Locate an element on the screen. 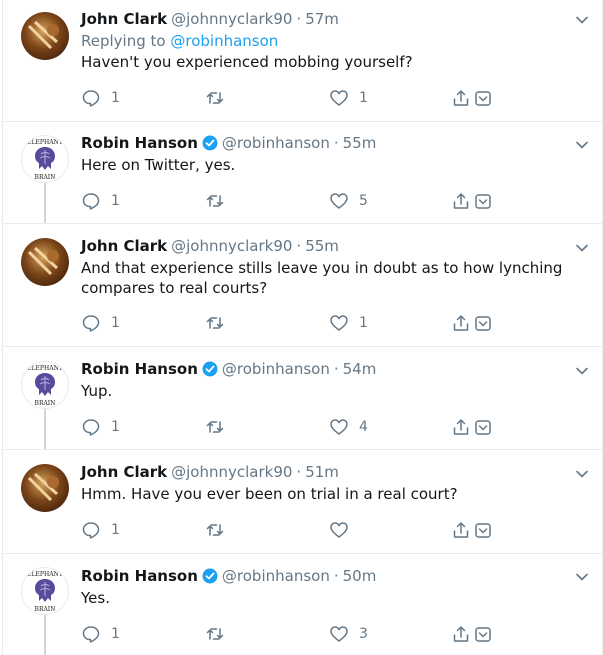  tweet-header: Robin Hanson @robinhanson · 54m is located at coordinates (229, 369).